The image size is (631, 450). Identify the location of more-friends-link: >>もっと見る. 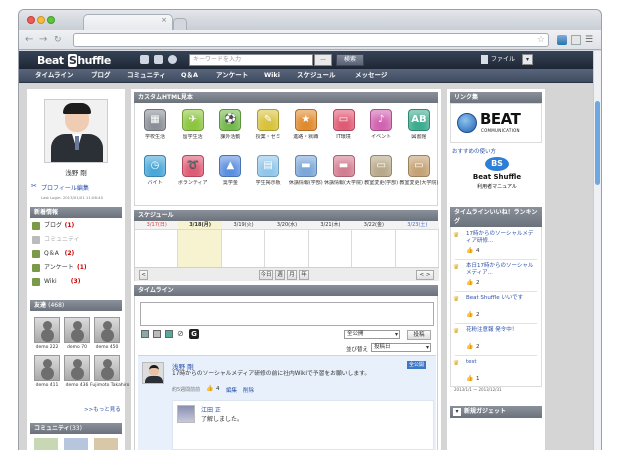
(102, 409).